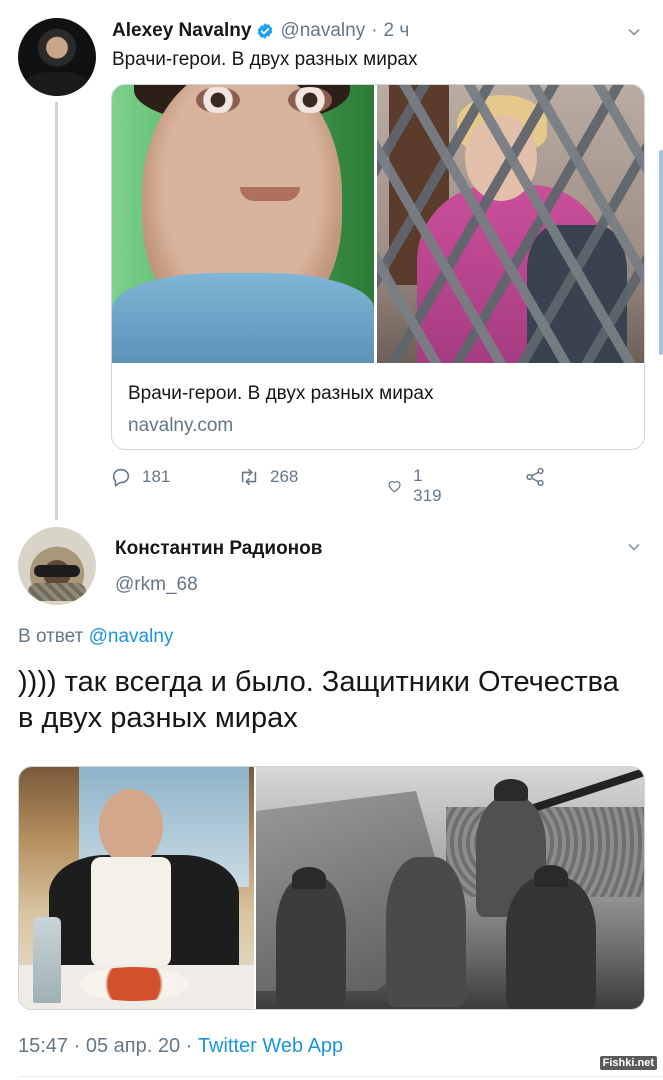  Describe the element at coordinates (628, 1063) in the screenshot. I see `watermark: Fishki.net` at that location.